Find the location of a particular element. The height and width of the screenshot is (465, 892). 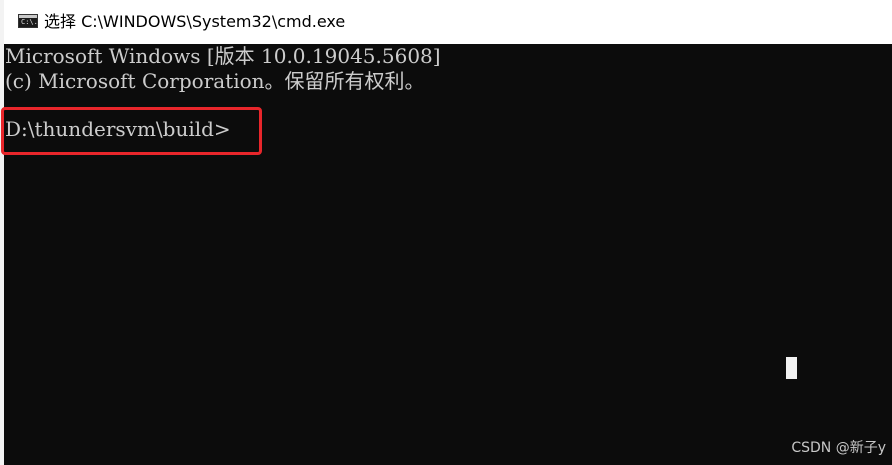

prompt-highlight-box is located at coordinates (131, 131).